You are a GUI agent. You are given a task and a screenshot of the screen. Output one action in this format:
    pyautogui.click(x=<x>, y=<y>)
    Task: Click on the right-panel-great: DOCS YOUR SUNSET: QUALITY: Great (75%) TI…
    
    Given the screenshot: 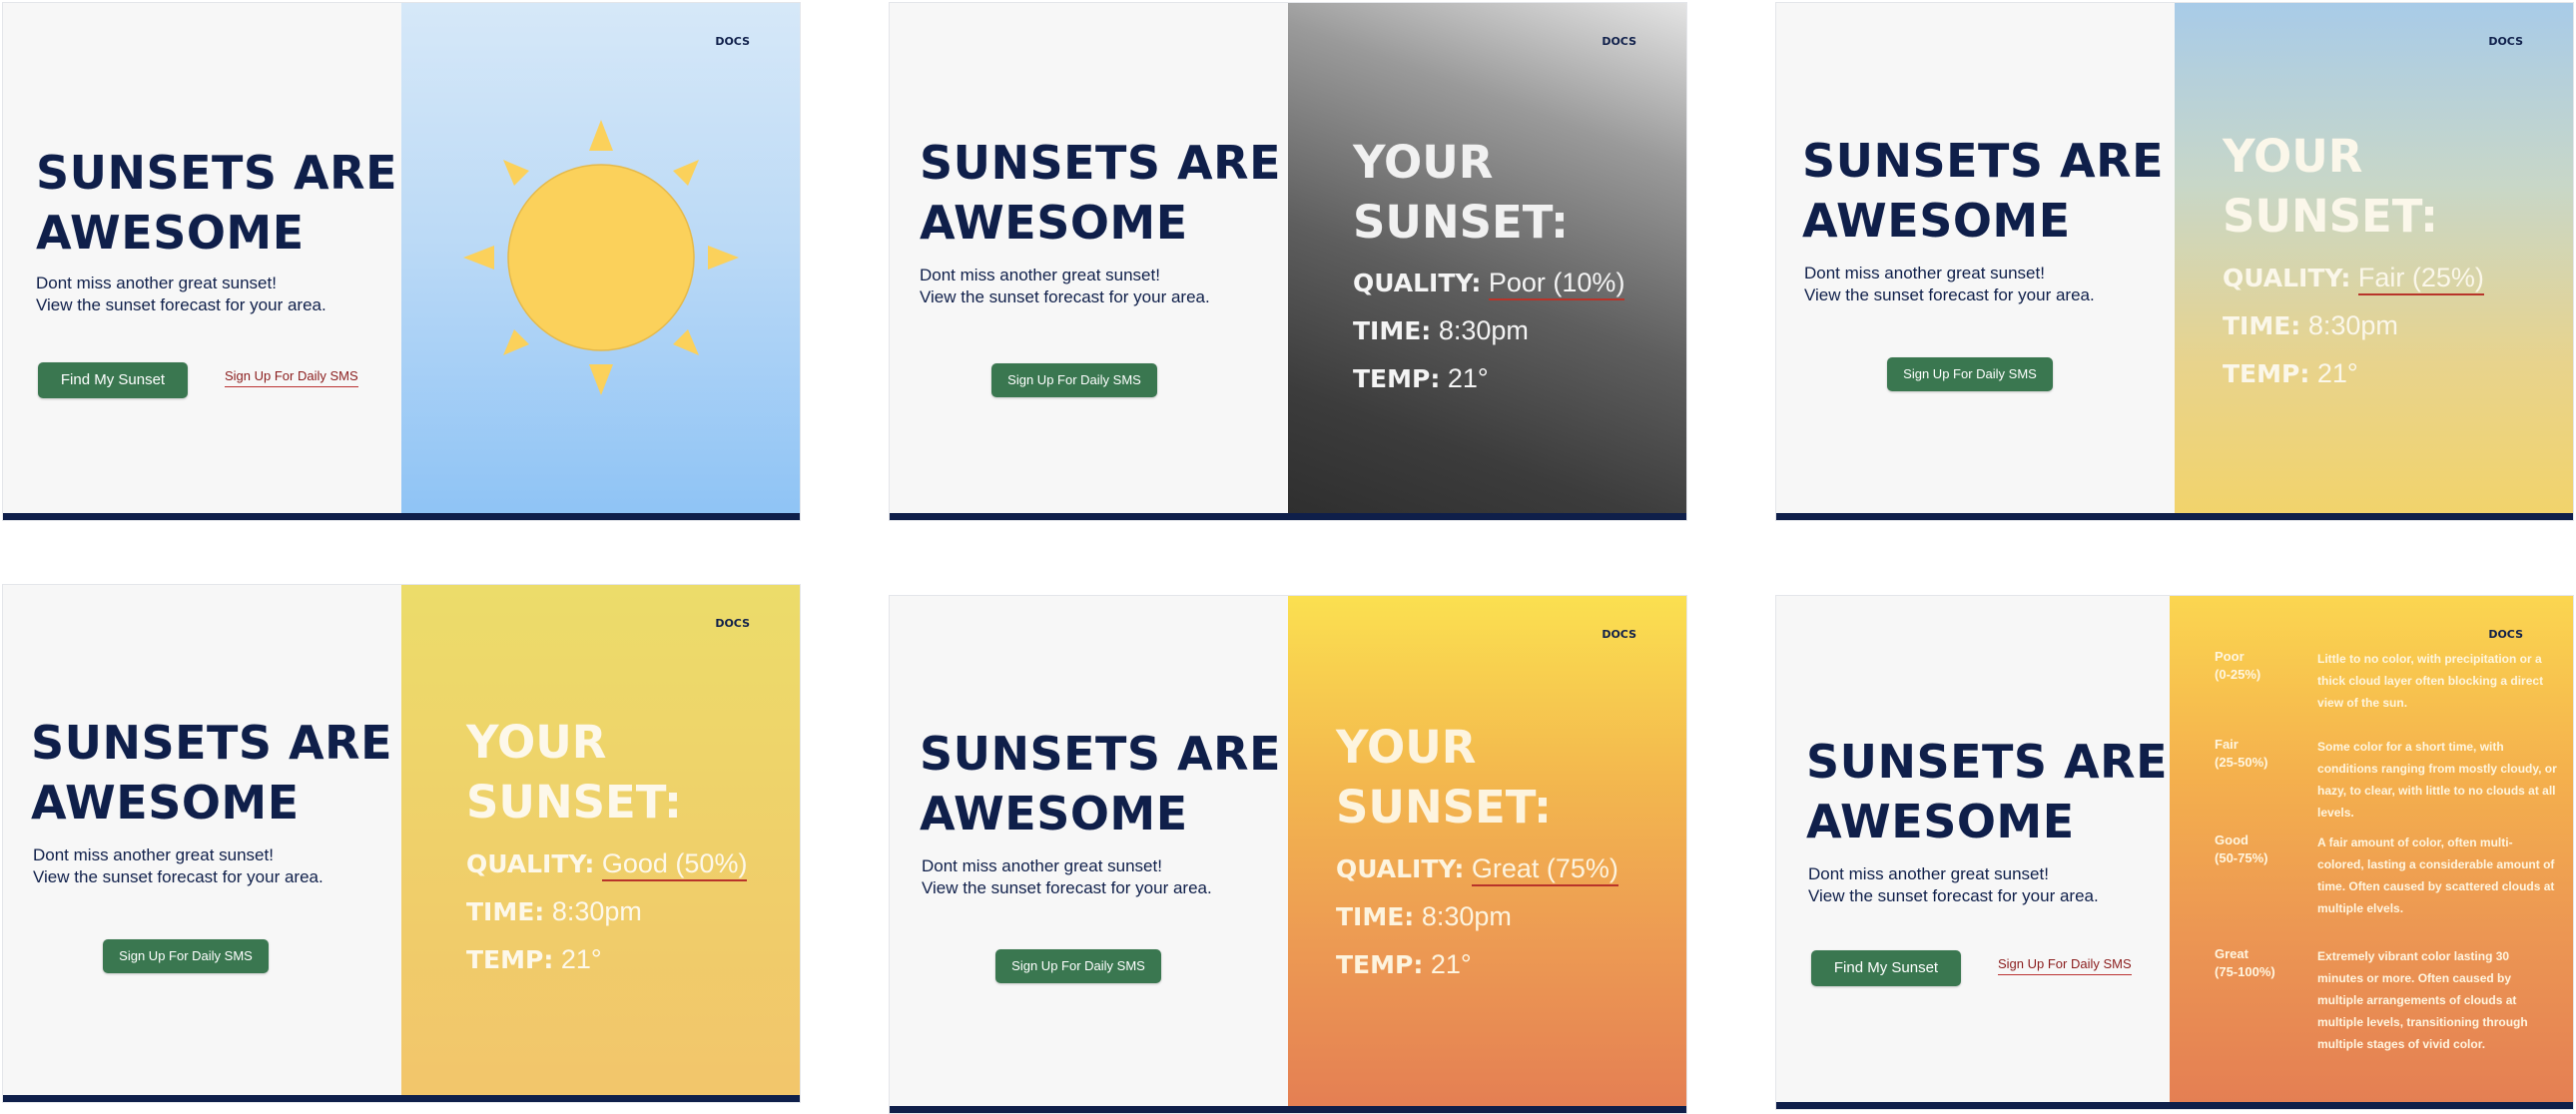 What is the action you would take?
    pyautogui.click(x=1487, y=855)
    